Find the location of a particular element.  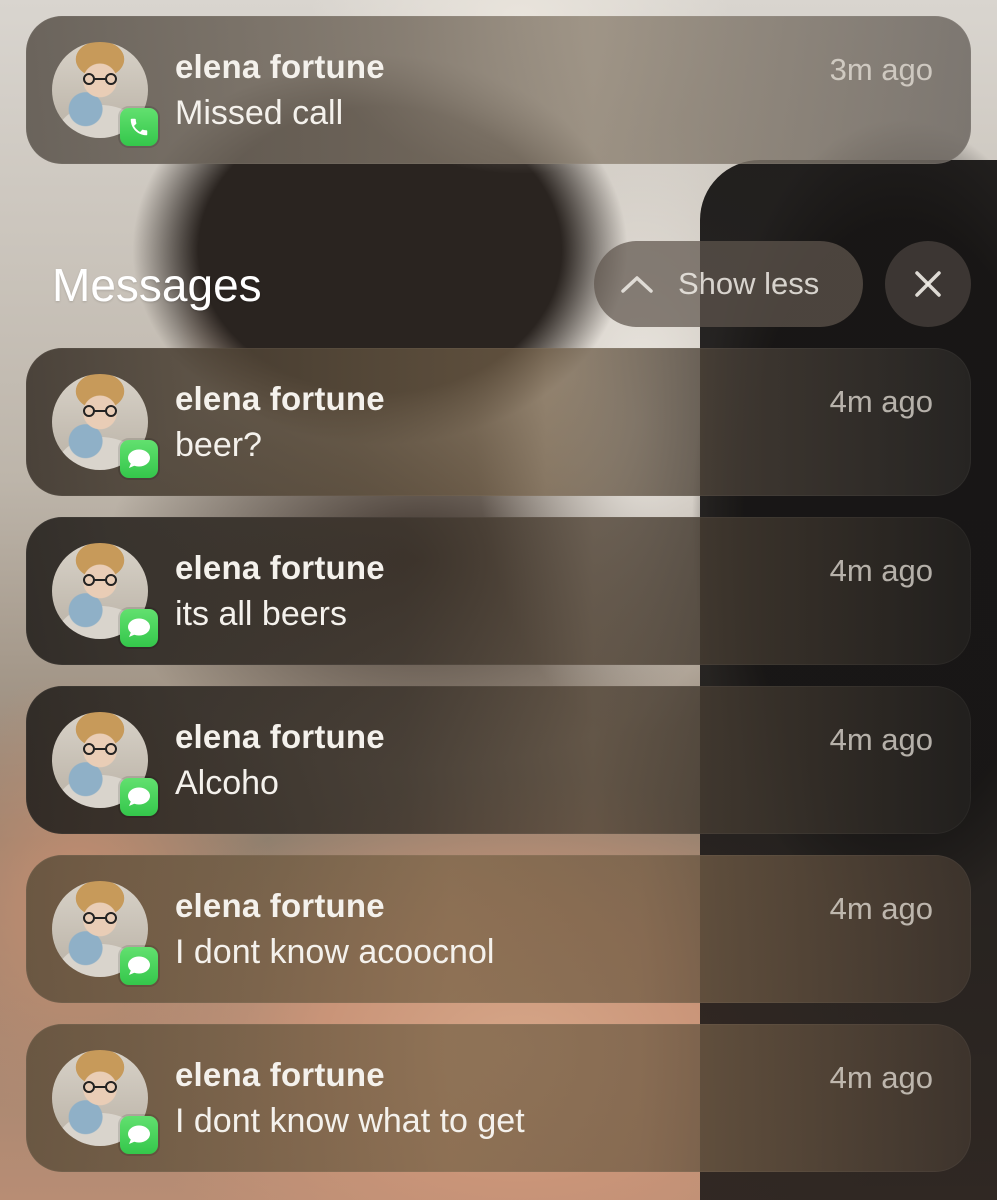

notification-message-1: elena fortune beer? 4m ago is located at coordinates (498, 422).